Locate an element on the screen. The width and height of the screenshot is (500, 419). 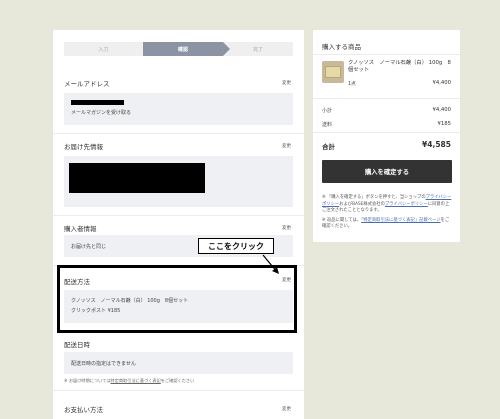
product-price: ¥4,400 is located at coordinates (441, 83).